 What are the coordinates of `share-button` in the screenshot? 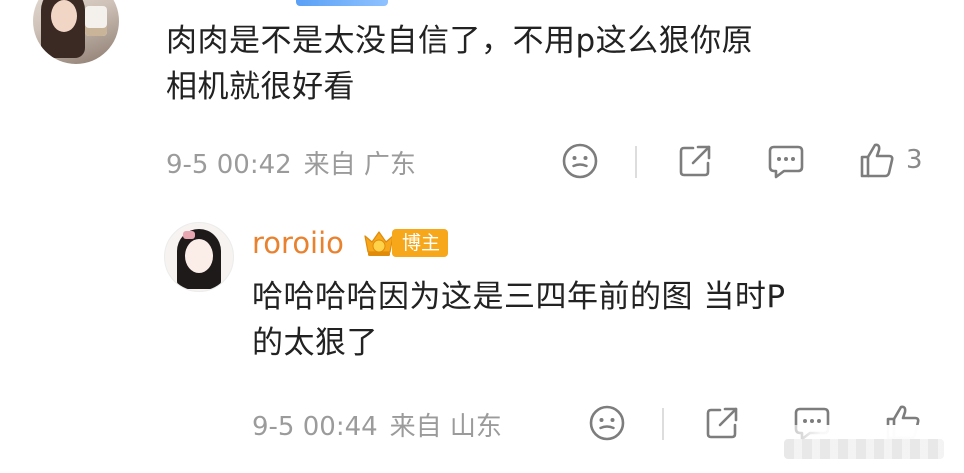 It's located at (695, 161).